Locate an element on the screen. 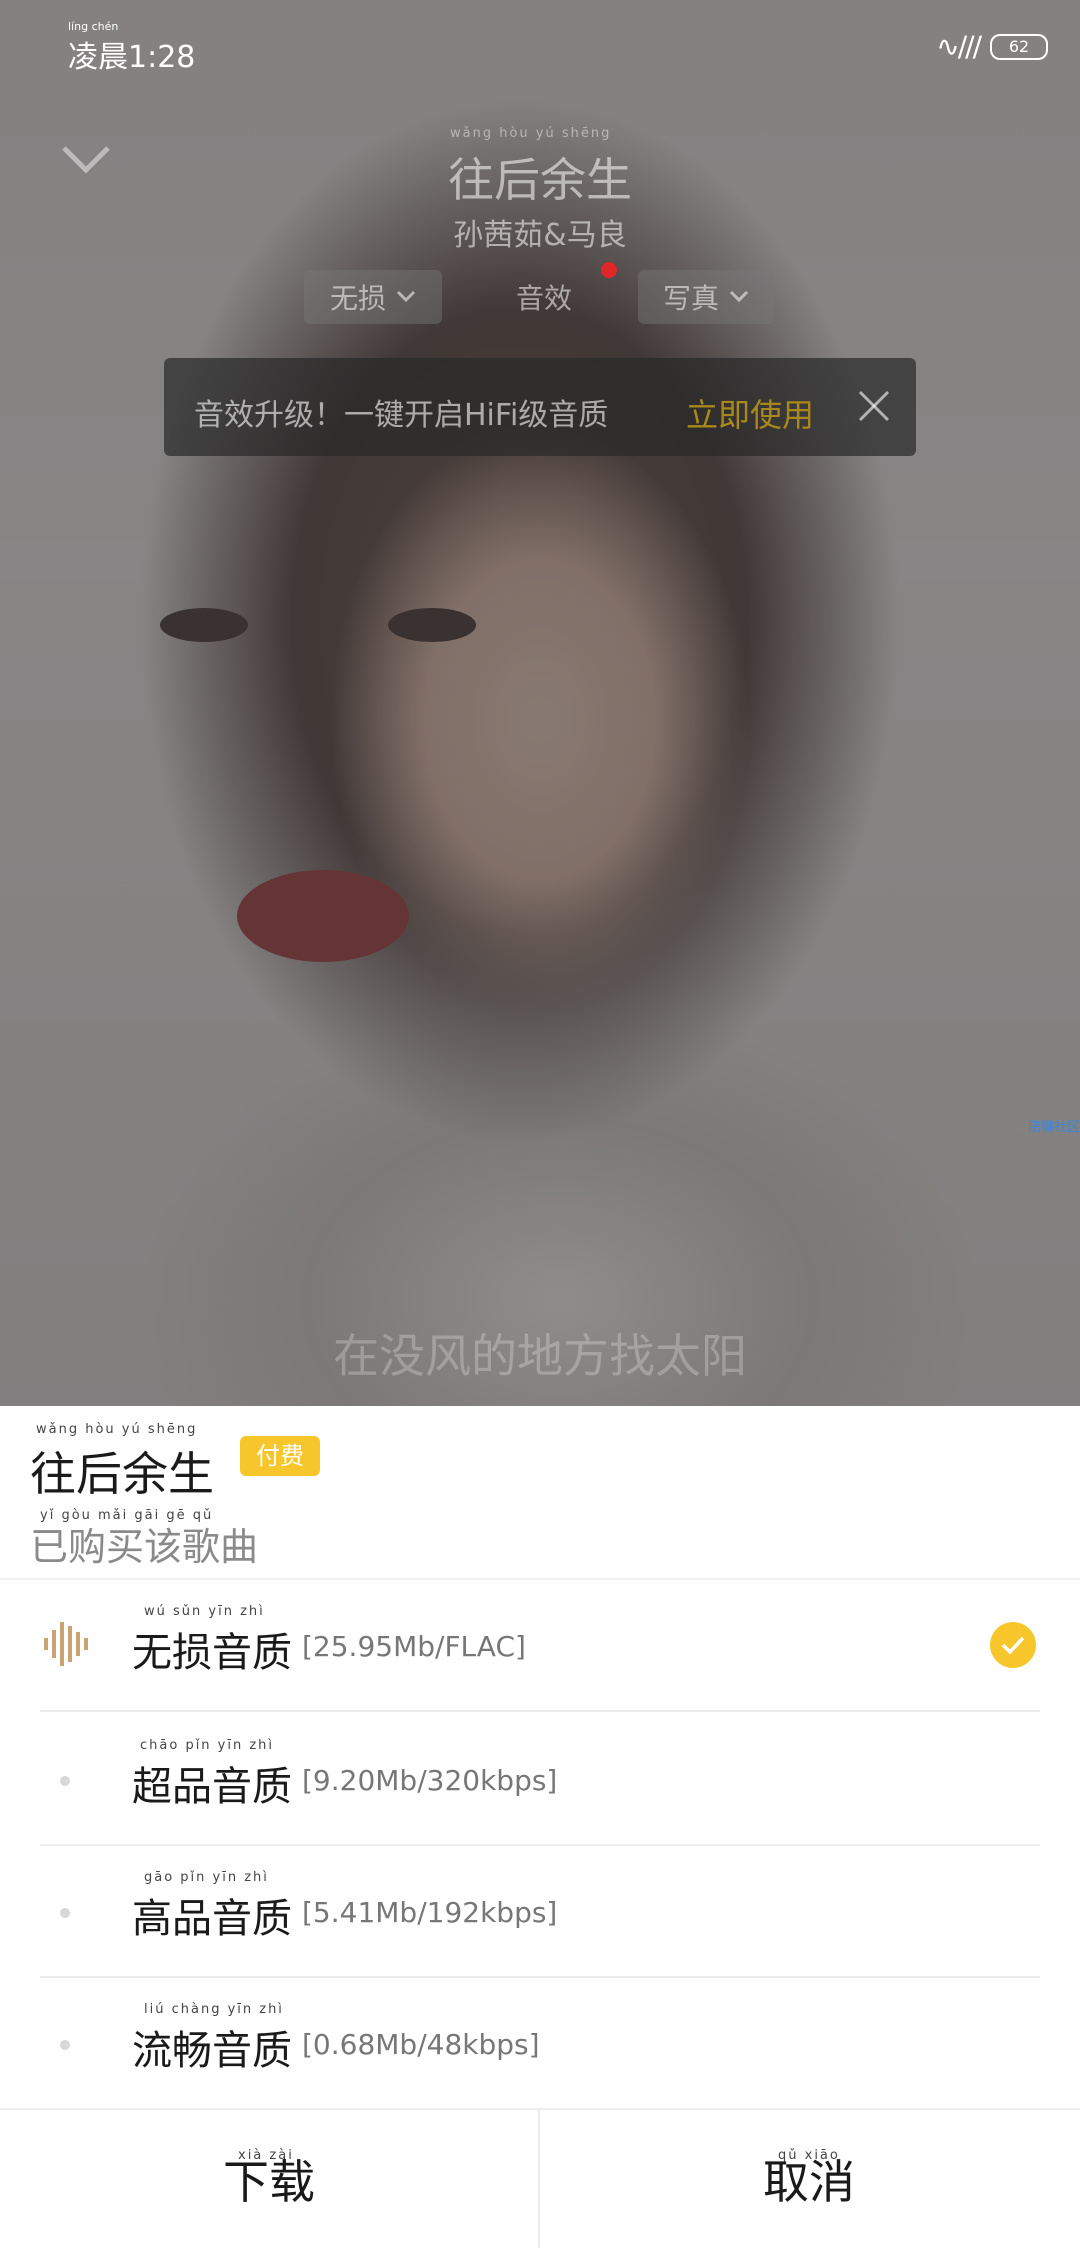 The width and height of the screenshot is (1080, 2248). checkmark-icon is located at coordinates (1013, 1645).